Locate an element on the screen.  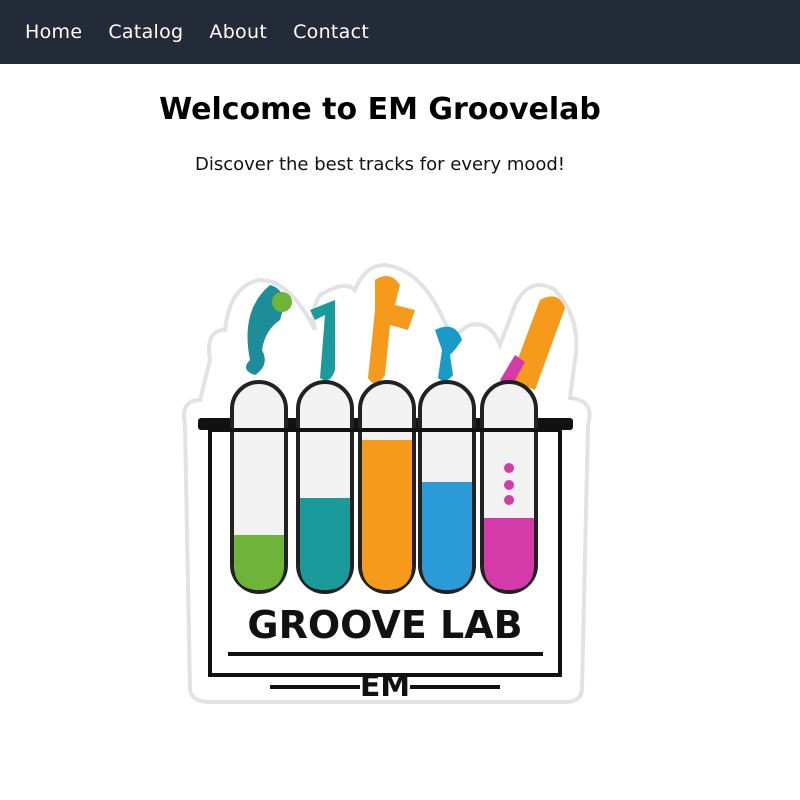
logo-divider is located at coordinates (385, 654).